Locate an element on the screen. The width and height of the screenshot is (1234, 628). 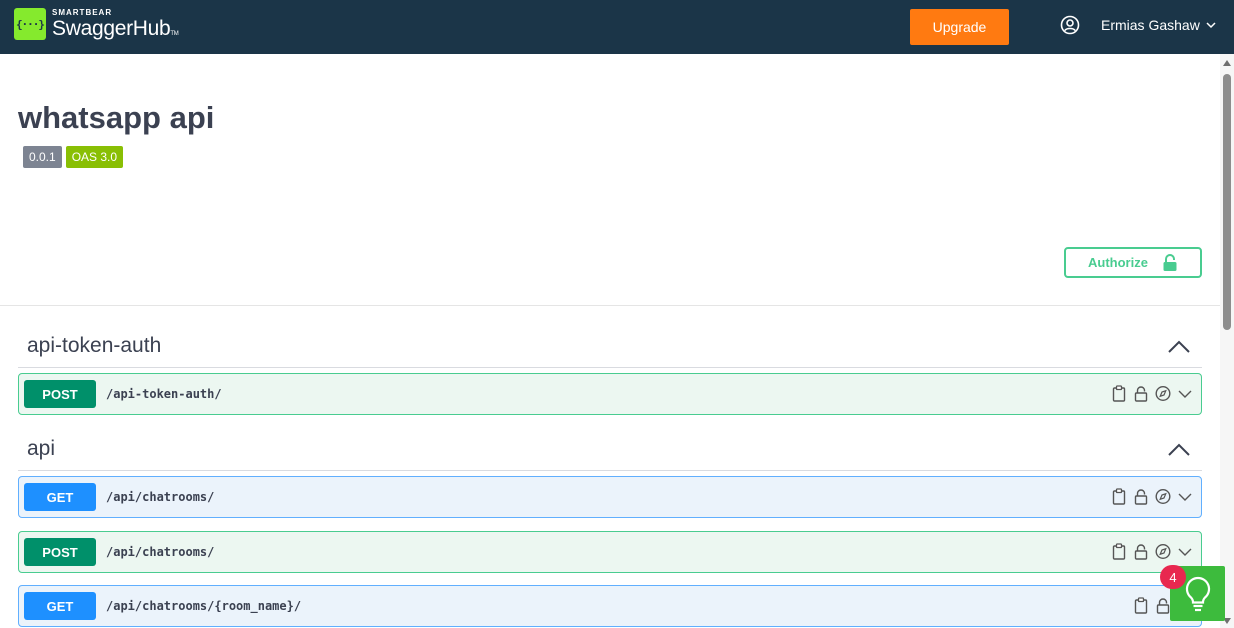
logo-trademark: TM is located at coordinates (174, 34).